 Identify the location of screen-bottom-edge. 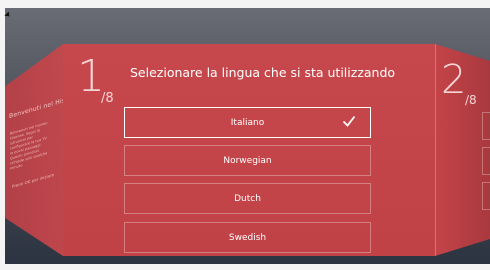
(245, 267).